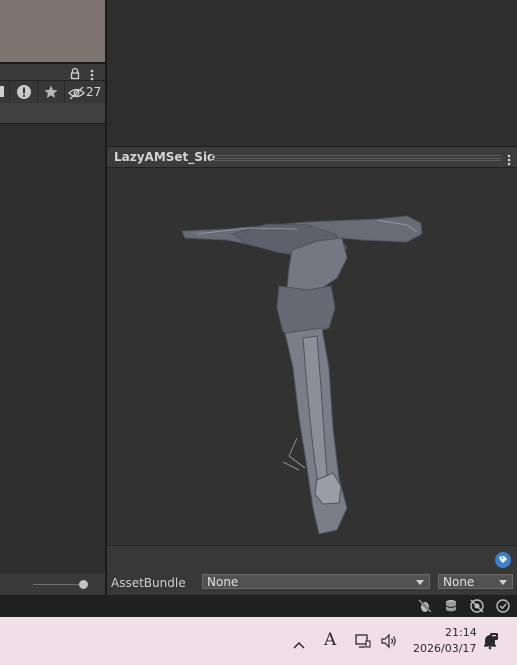 This screenshot has width=517, height=665. Describe the element at coordinates (425, 606) in the screenshot. I see `debug-off-icon` at that location.